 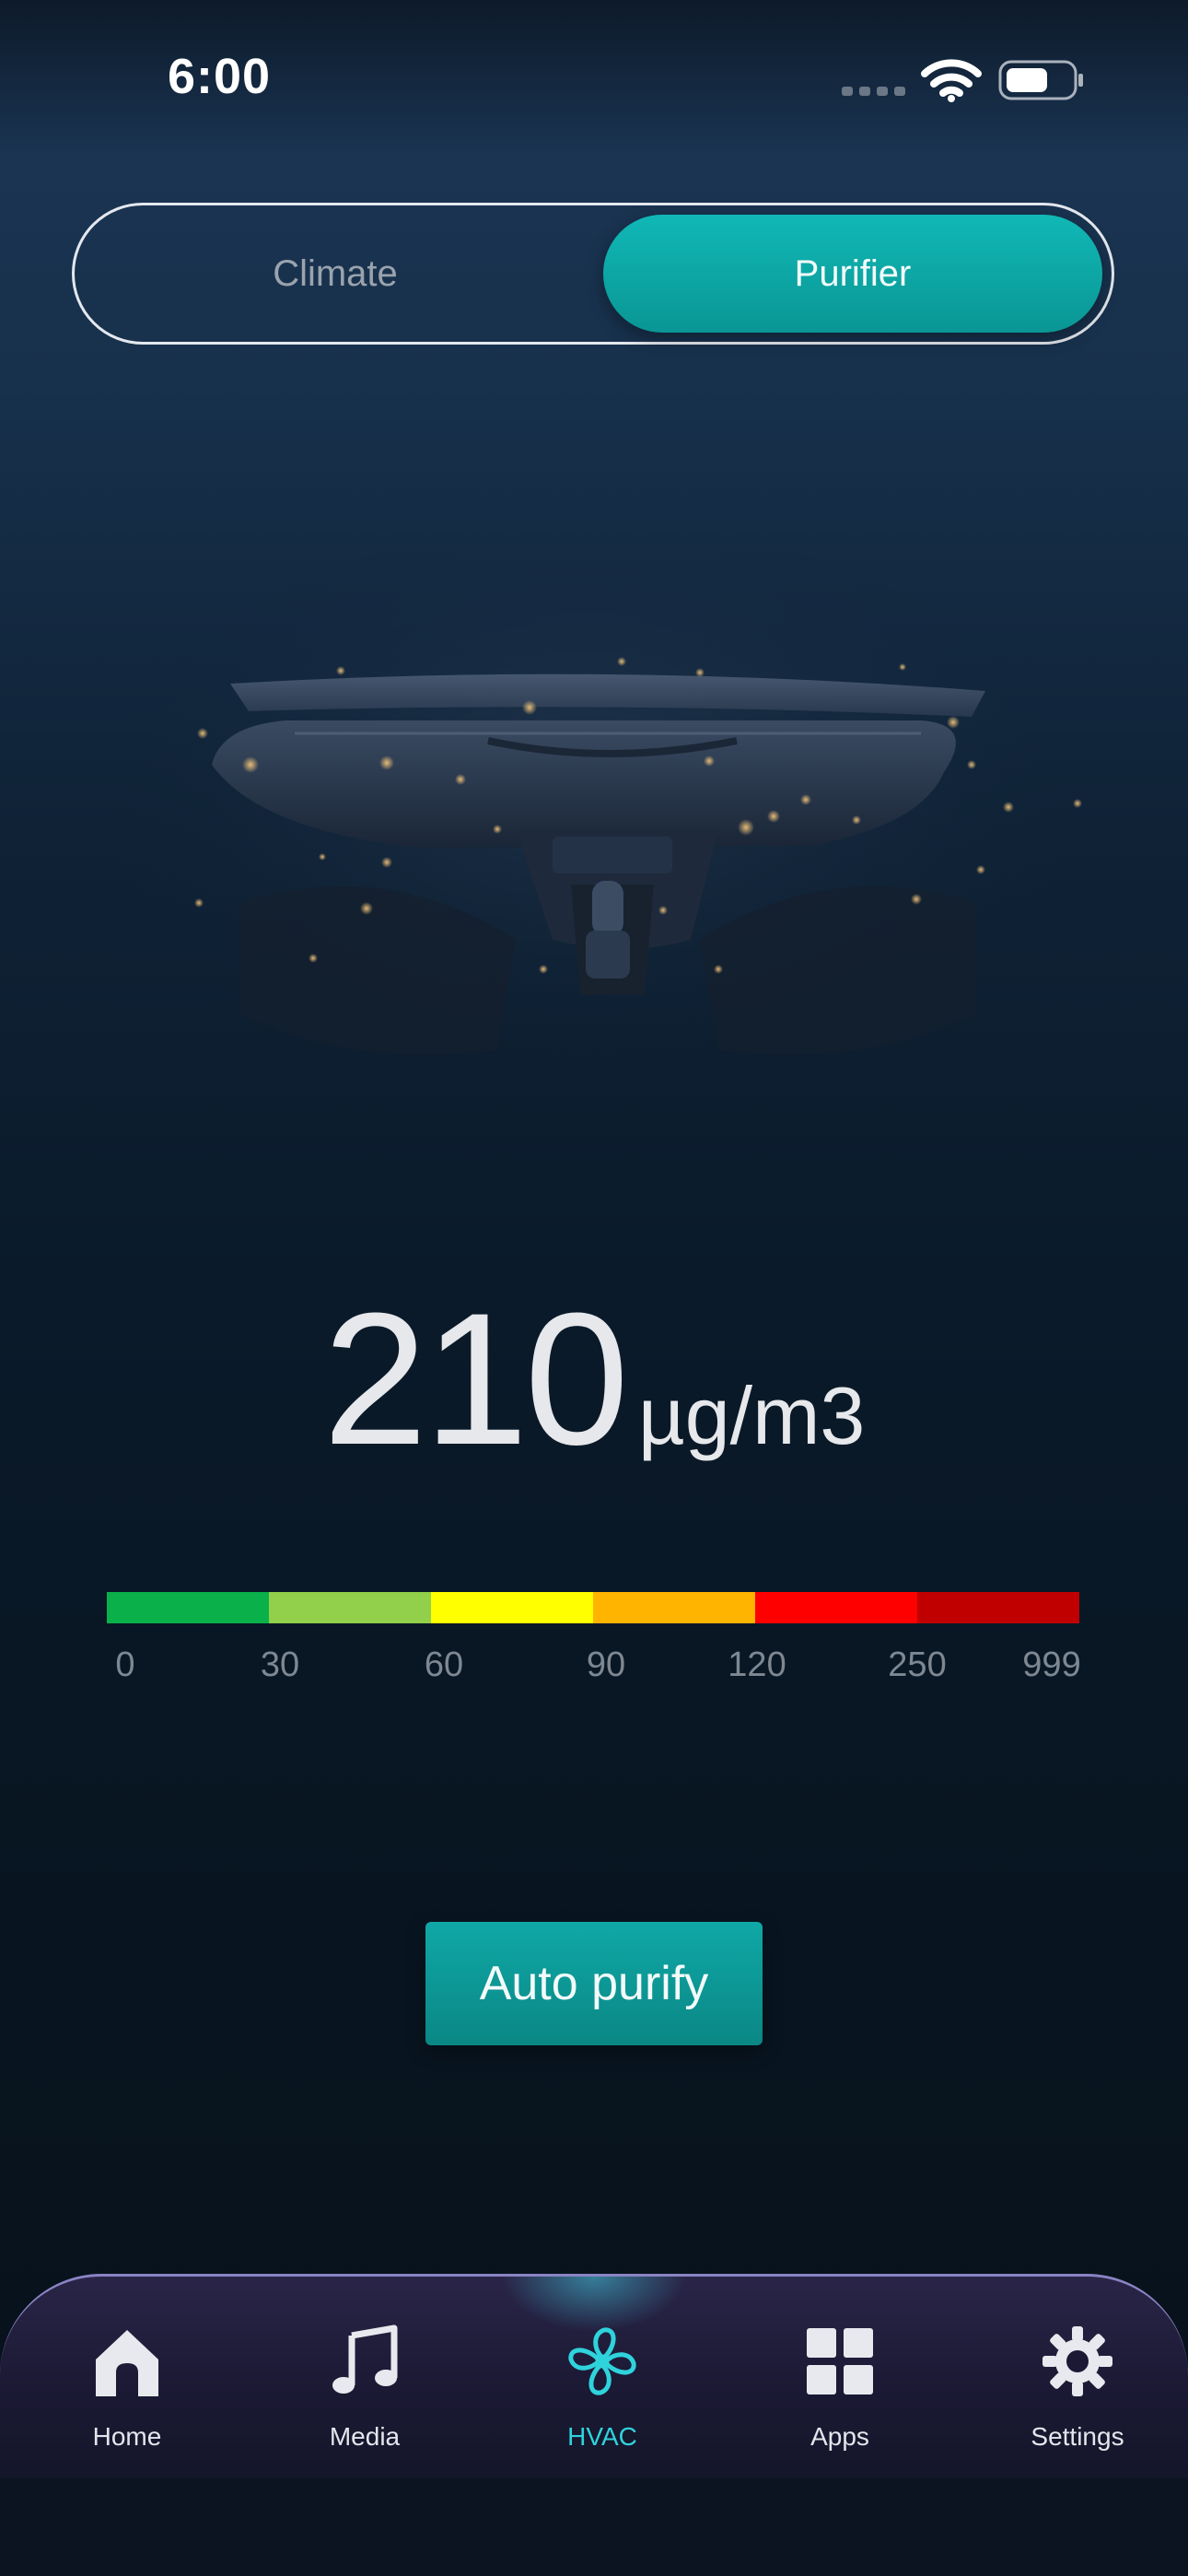 What do you see at coordinates (594, 78) in the screenshot?
I see `status-bar: 6:00` at bounding box center [594, 78].